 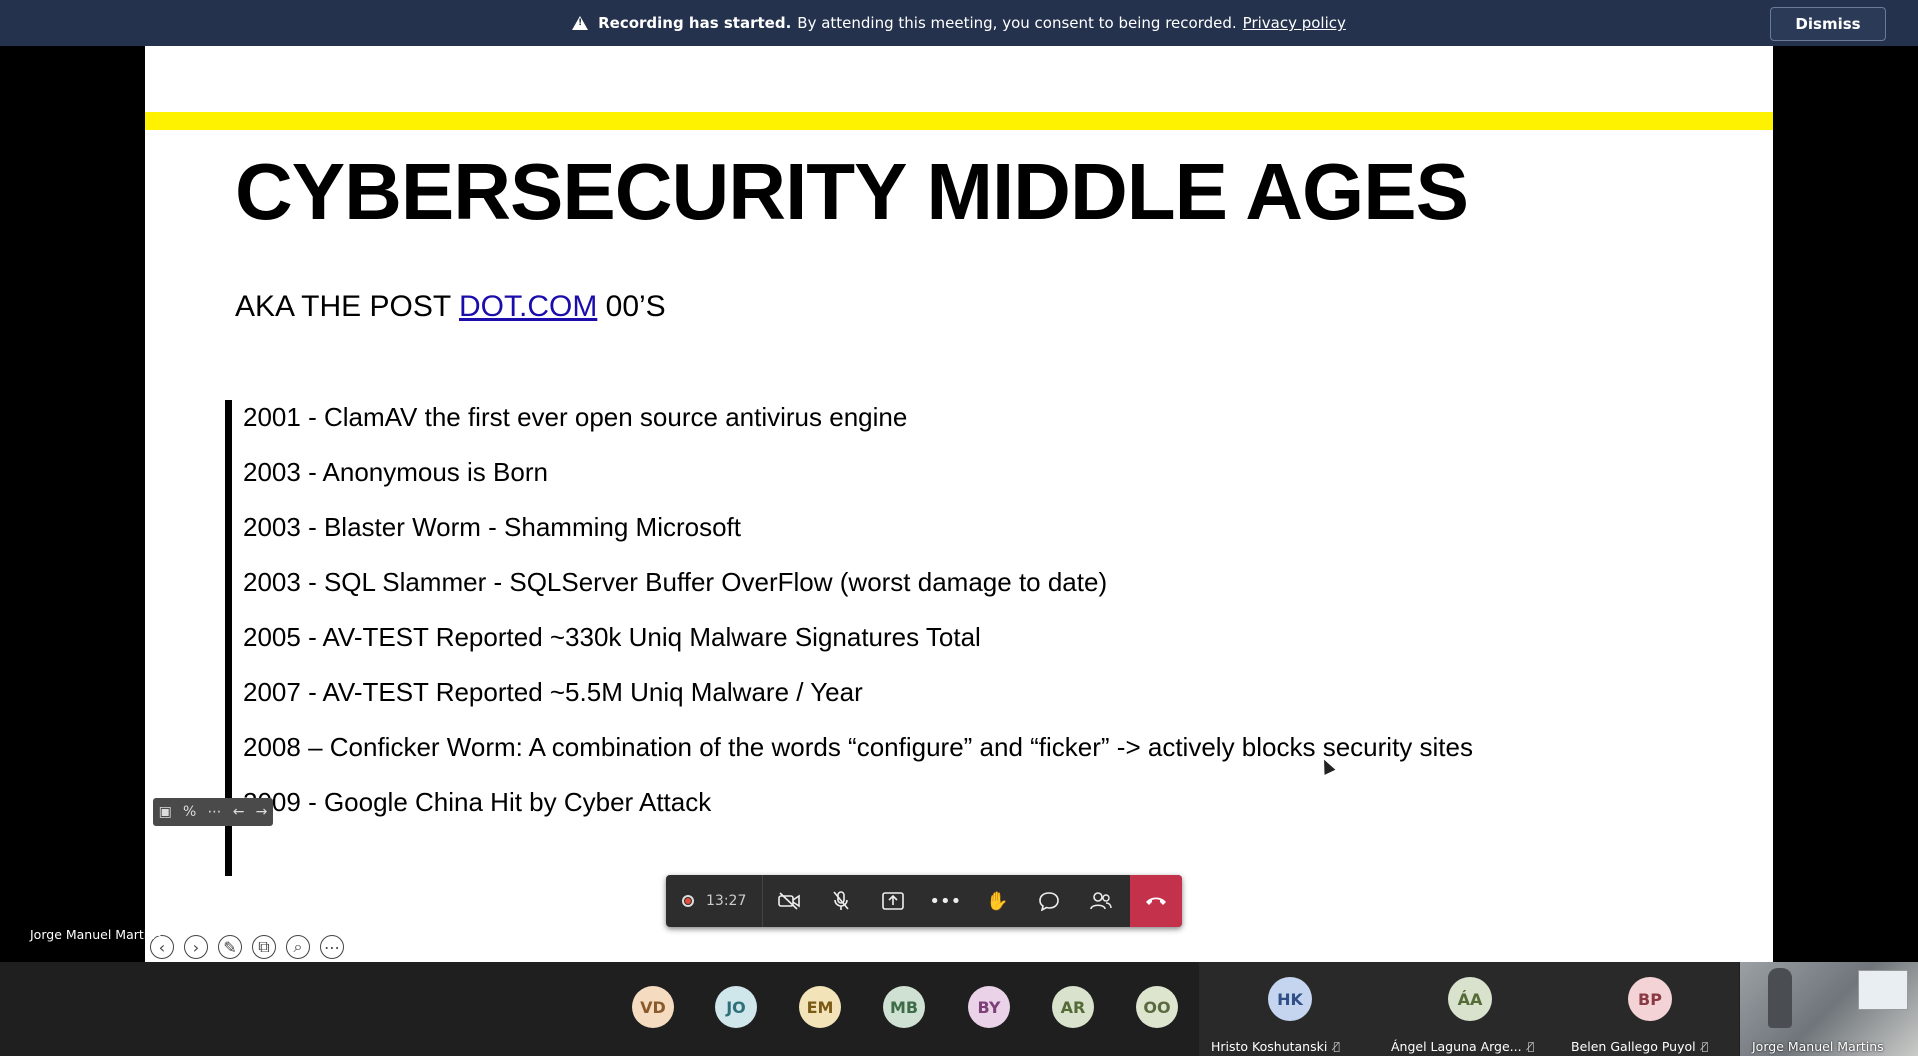 What do you see at coordinates (904, 1007) in the screenshot?
I see `participant-avatar: MB` at bounding box center [904, 1007].